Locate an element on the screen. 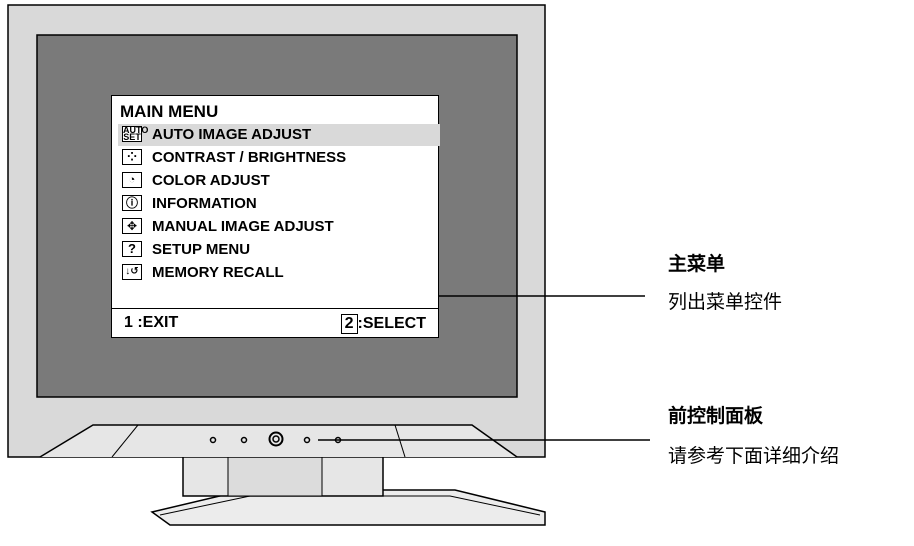 The height and width of the screenshot is (546, 914). contrast-icon: ⁘ is located at coordinates (132, 157).